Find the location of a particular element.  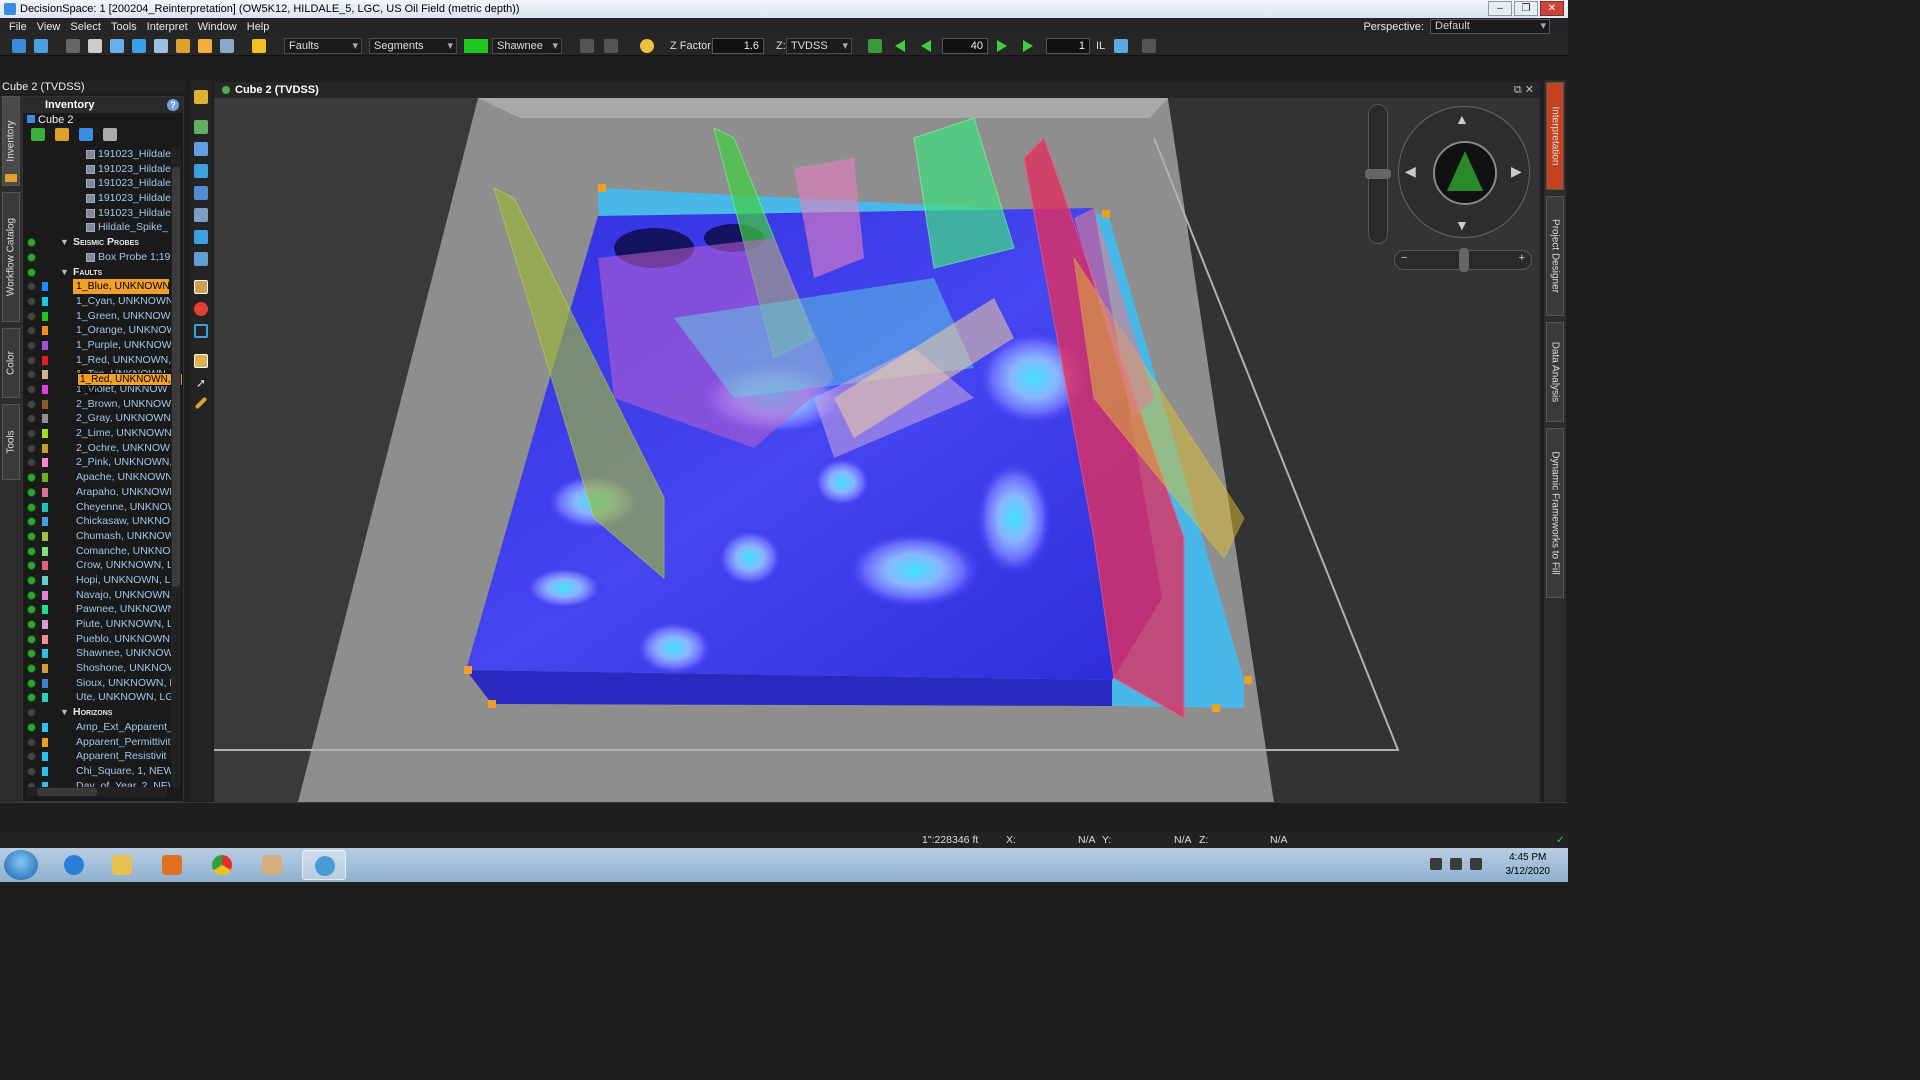

tree-item-seismic-volume: 191023_Hildale is located at coordinates (97, 198).